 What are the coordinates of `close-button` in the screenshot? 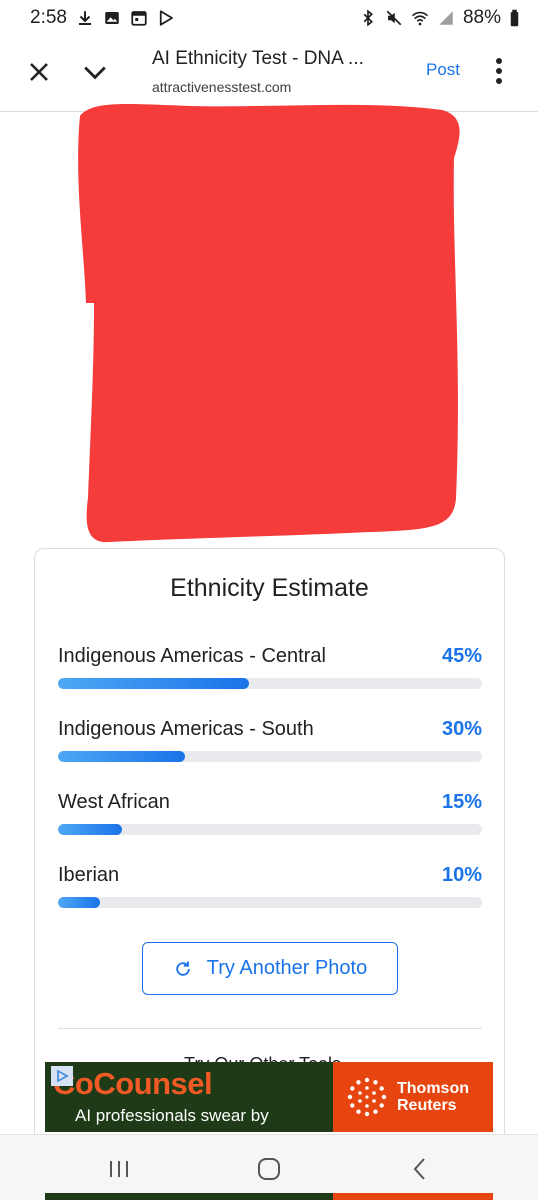 It's located at (39, 72).